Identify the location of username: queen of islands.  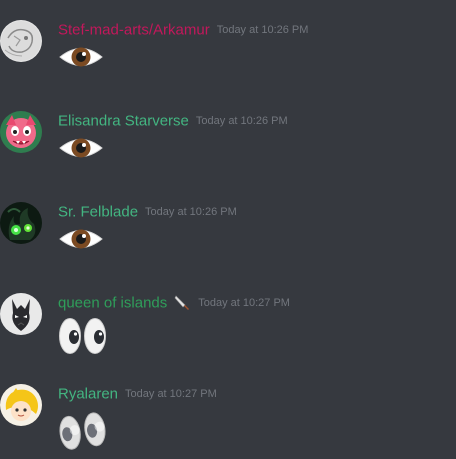
(112, 303).